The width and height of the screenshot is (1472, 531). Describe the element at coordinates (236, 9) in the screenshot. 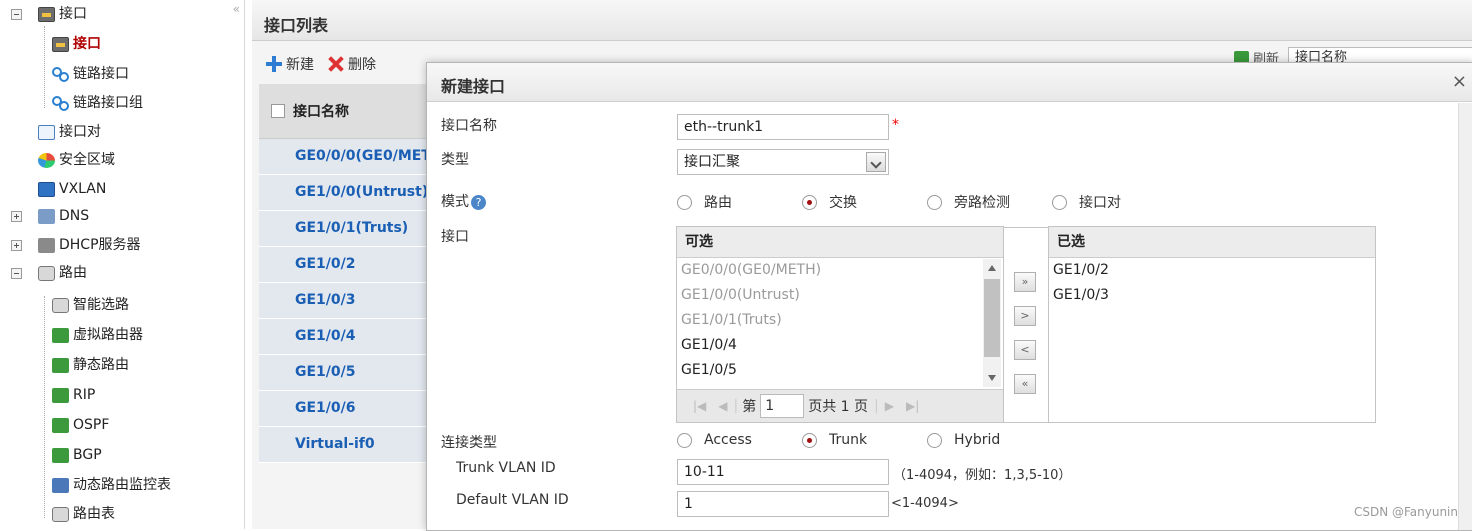

I see `sidebar-collapse-icon: «` at that location.